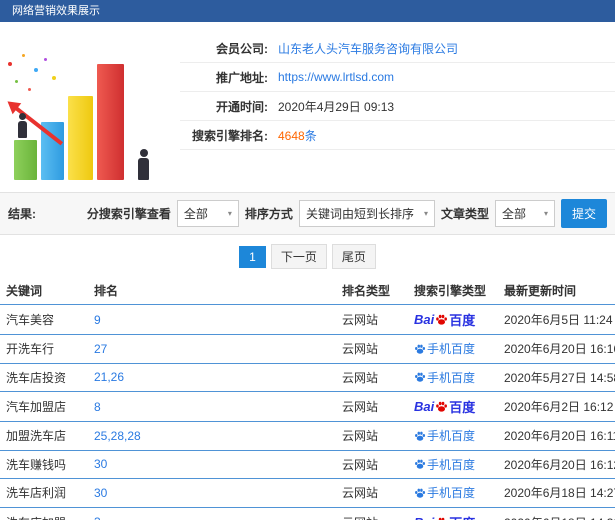  What do you see at coordinates (44, 377) in the screenshot?
I see `keyword-cell: 洗车店投资` at bounding box center [44, 377].